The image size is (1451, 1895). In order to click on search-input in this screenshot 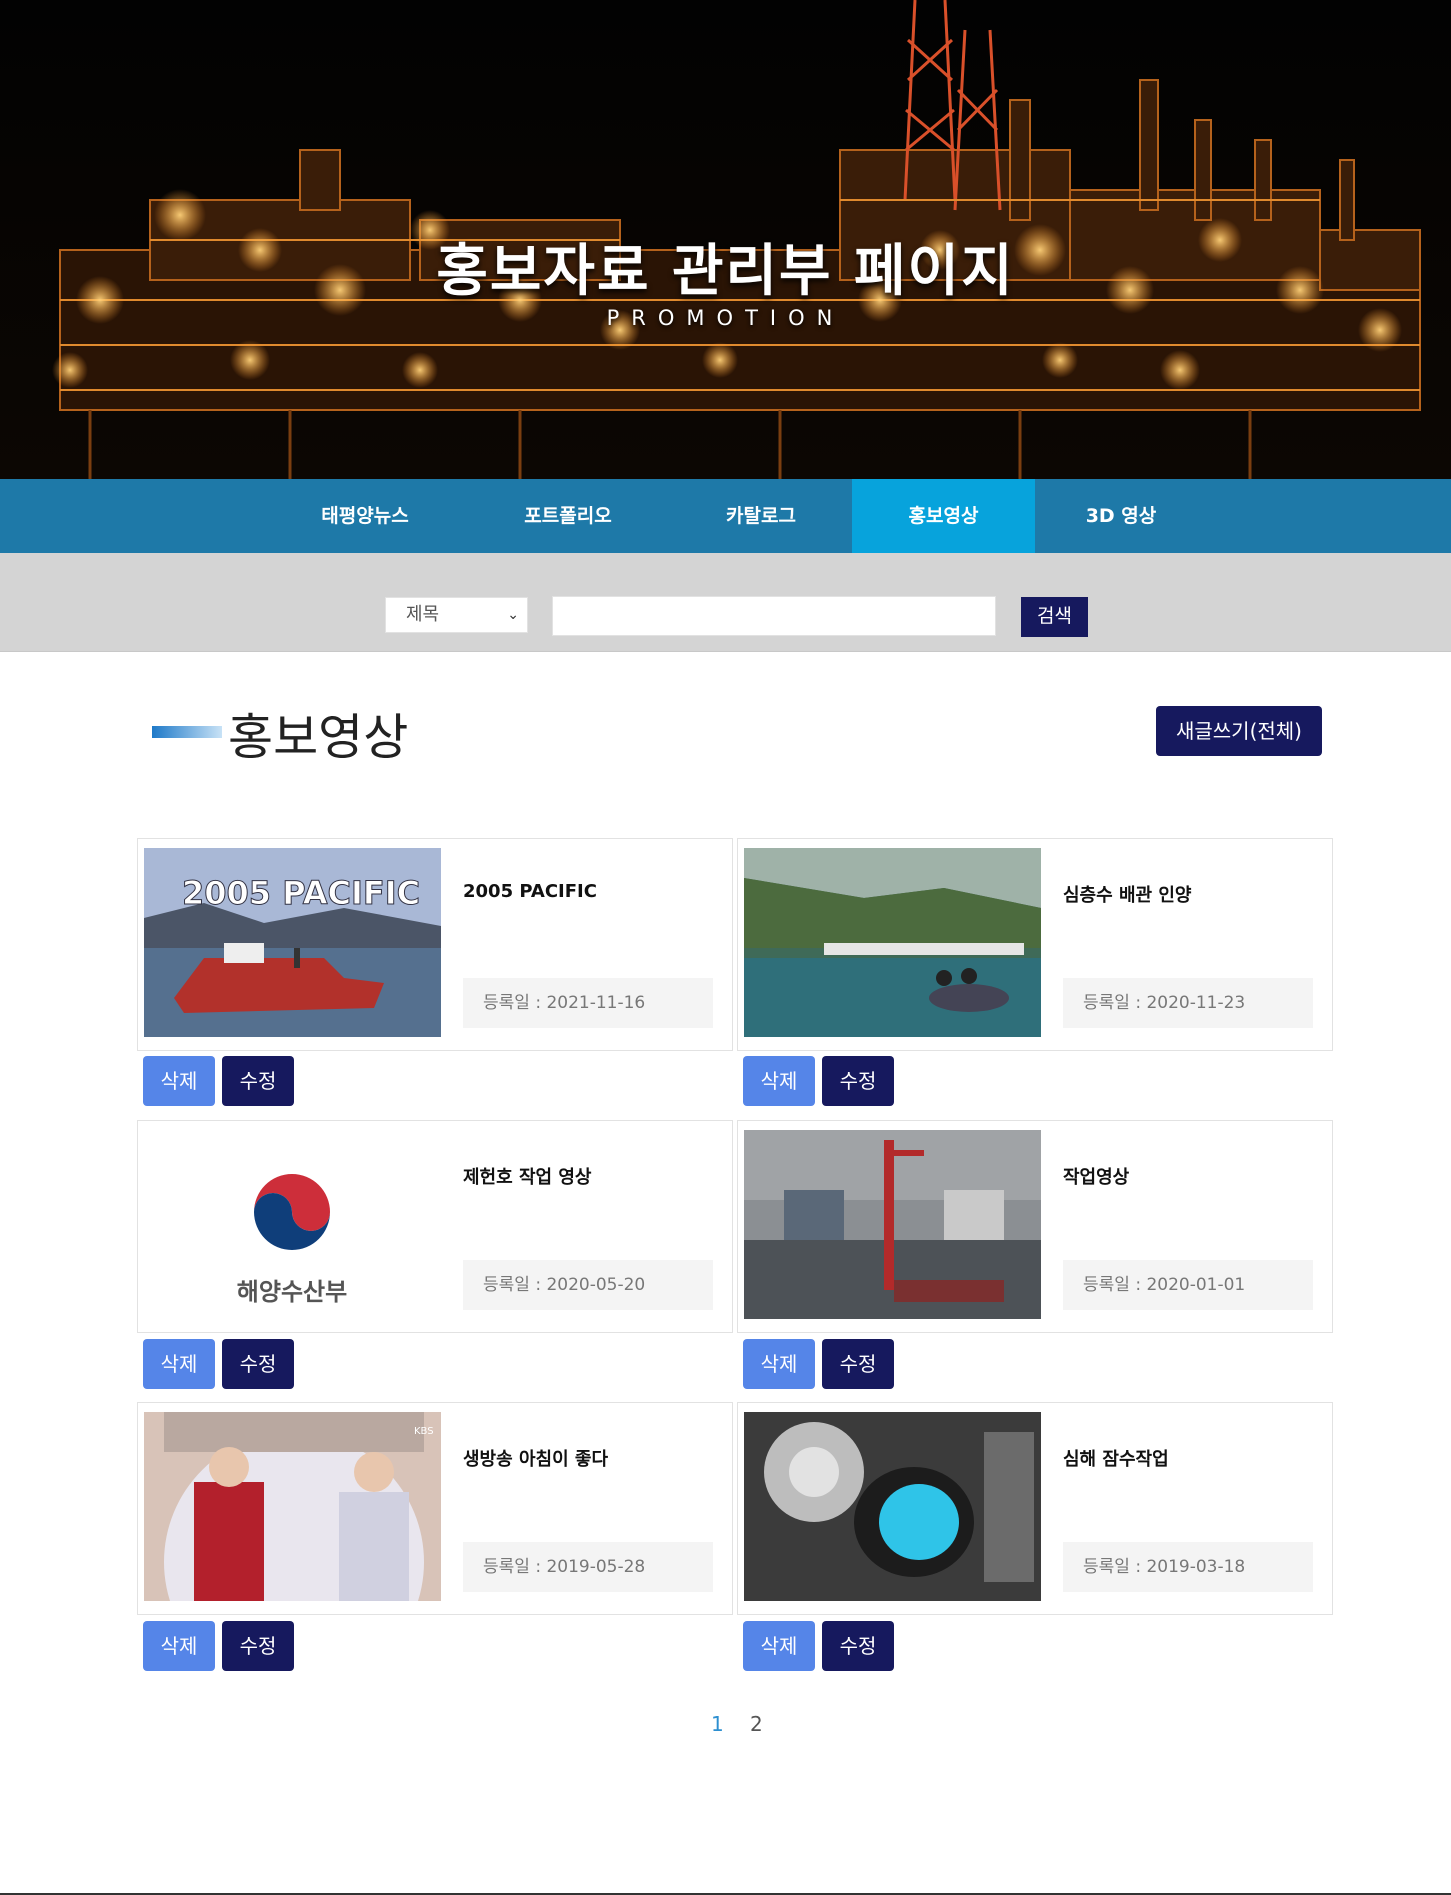, I will do `click(774, 616)`.